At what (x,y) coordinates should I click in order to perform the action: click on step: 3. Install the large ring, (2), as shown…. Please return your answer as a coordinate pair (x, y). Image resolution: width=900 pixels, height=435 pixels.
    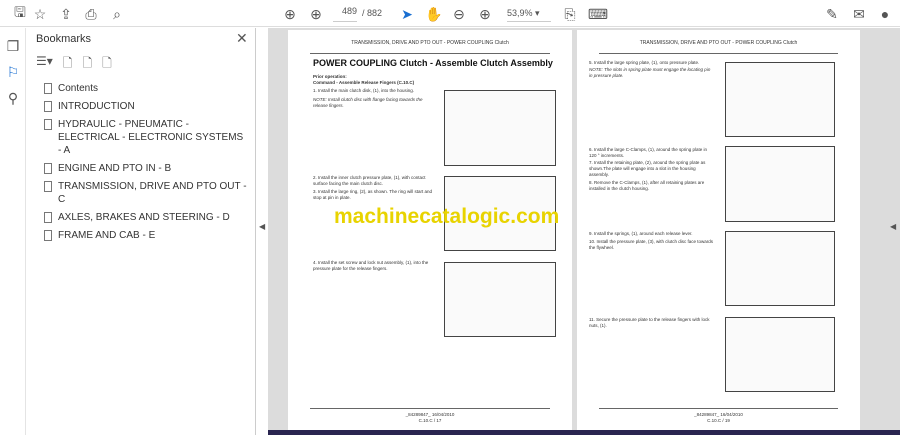
    Looking at the image, I should click on (372, 194).